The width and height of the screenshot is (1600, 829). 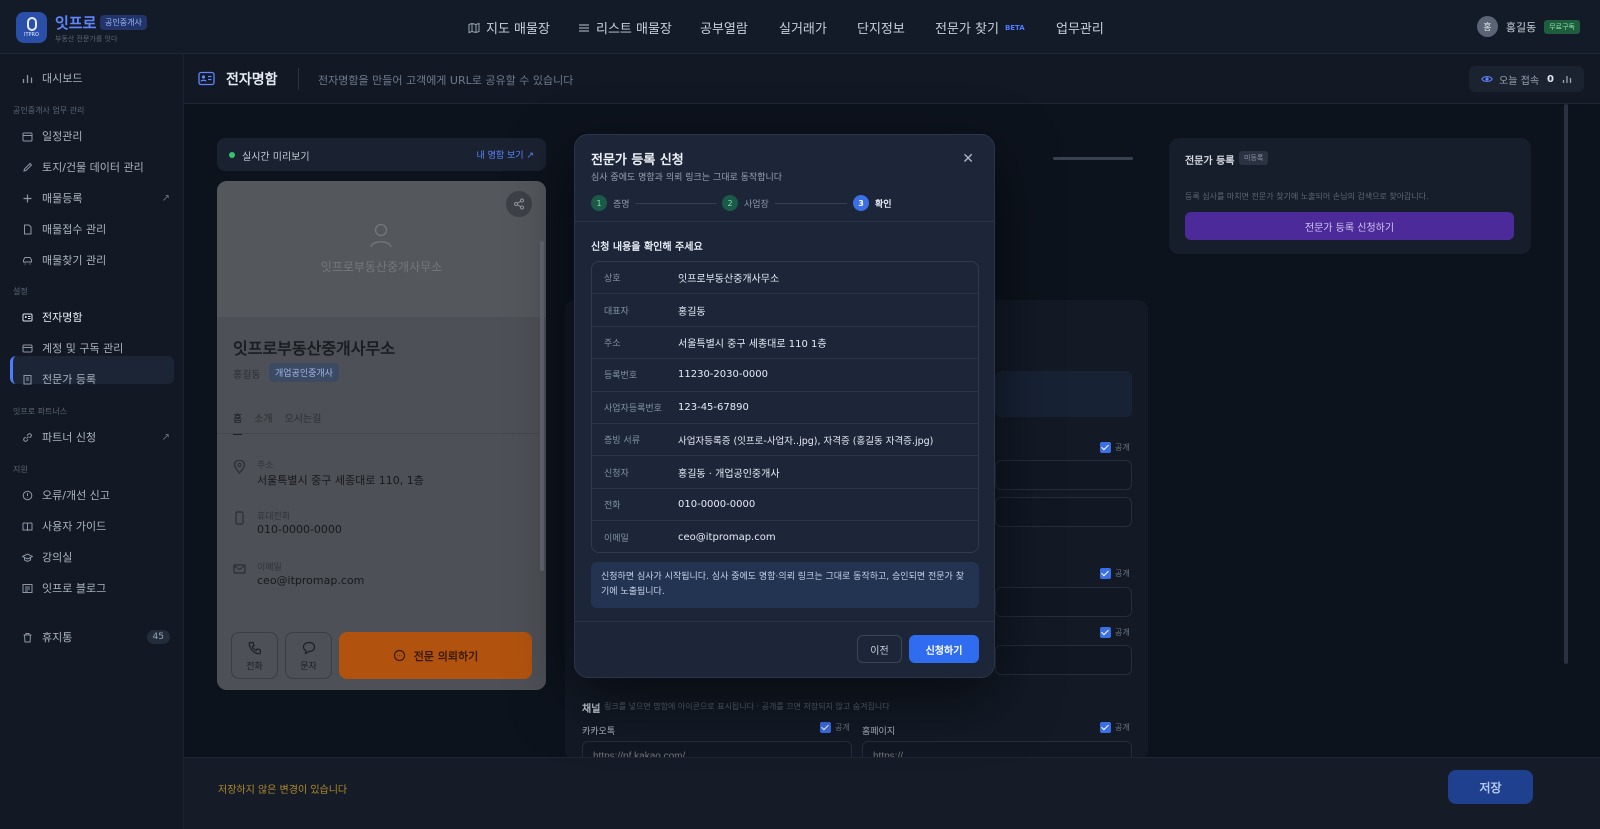 I want to click on sidebar-item-classroom: 강의실, so click(x=96, y=557).